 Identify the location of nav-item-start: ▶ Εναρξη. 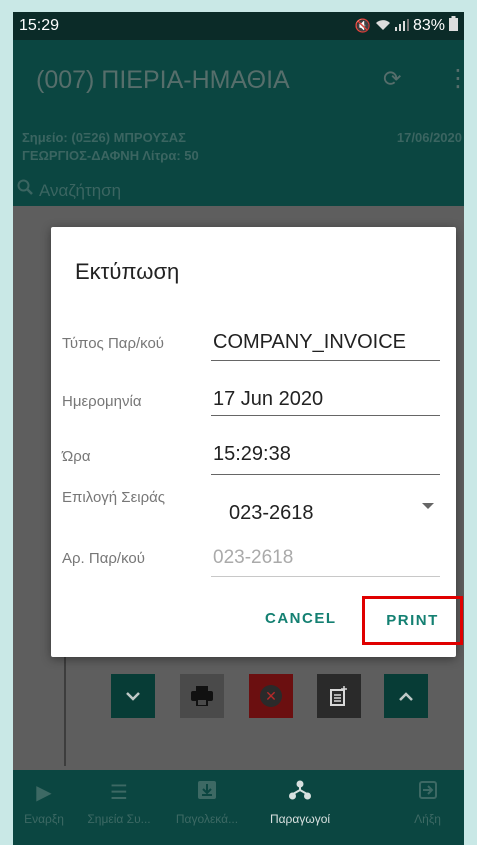
(44, 807).